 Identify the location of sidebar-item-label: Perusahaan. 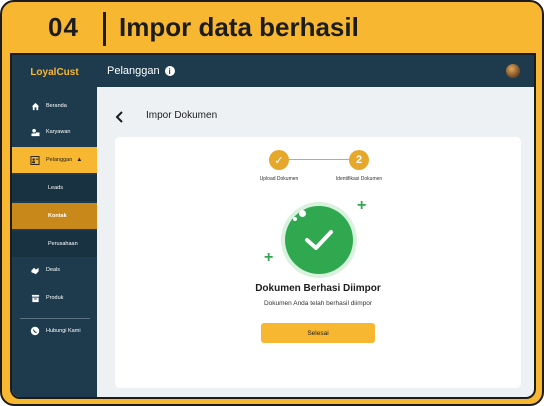
(63, 244).